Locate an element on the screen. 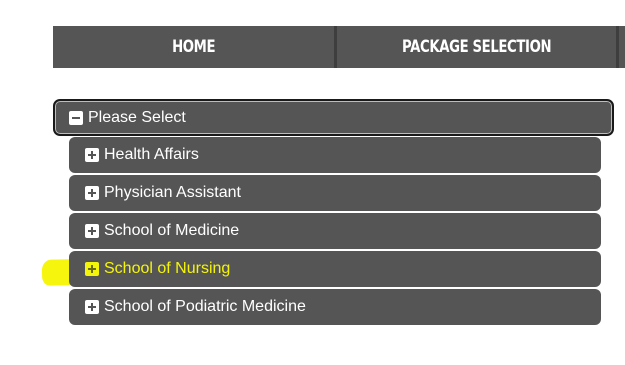 Image resolution: width=625 pixels, height=365 pixels. nav-home: Home is located at coordinates (195, 47).